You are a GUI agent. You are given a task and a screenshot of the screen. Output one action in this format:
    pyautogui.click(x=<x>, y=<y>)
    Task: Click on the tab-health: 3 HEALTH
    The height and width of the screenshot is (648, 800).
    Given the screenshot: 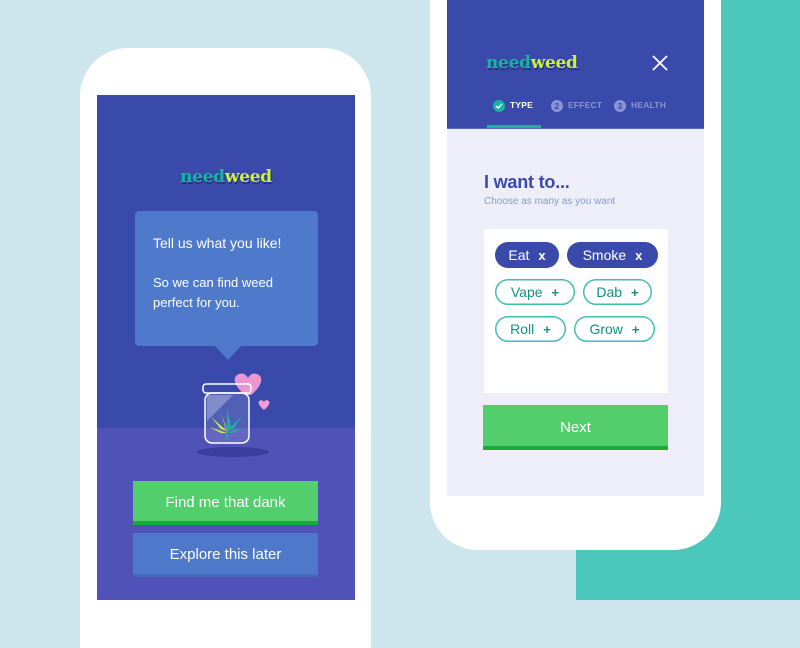 What is the action you would take?
    pyautogui.click(x=640, y=114)
    